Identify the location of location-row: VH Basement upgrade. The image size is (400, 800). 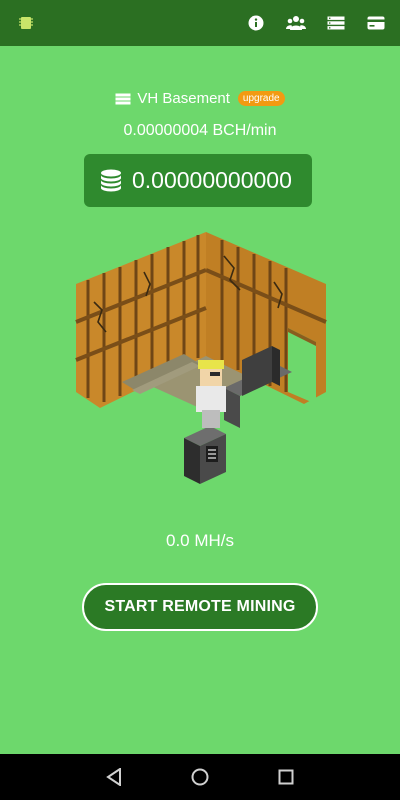
(200, 98).